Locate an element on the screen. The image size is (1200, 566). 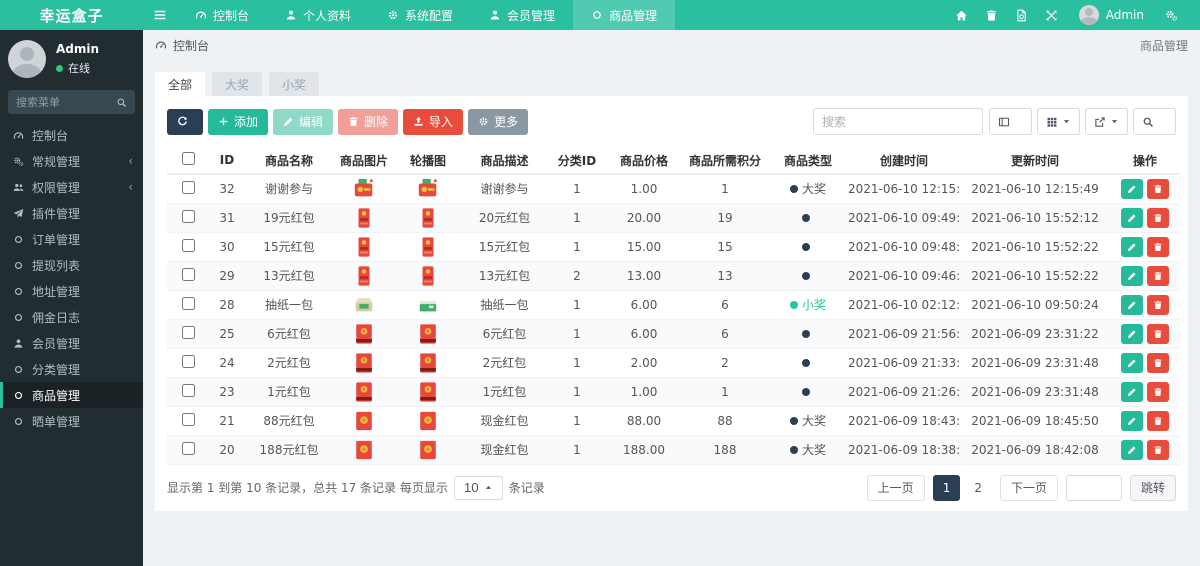
column-header: 商品名称 is located at coordinates (289, 161).